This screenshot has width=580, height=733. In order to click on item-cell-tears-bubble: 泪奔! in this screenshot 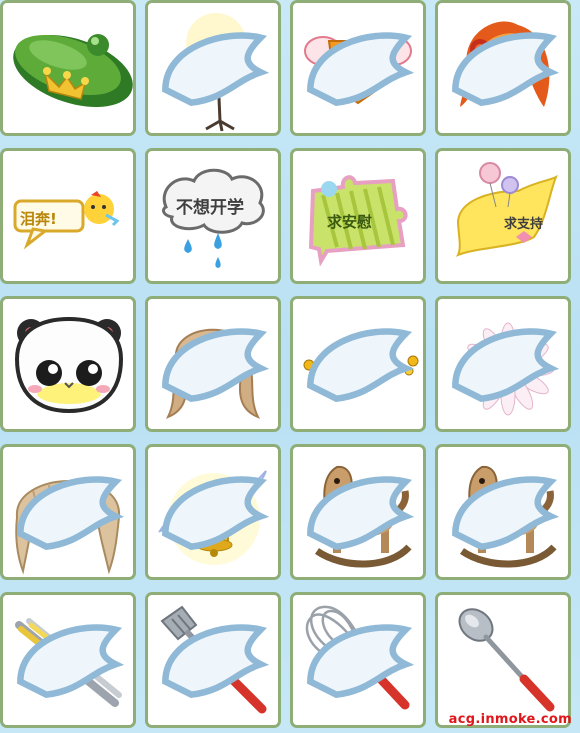, I will do `click(68, 216)`.